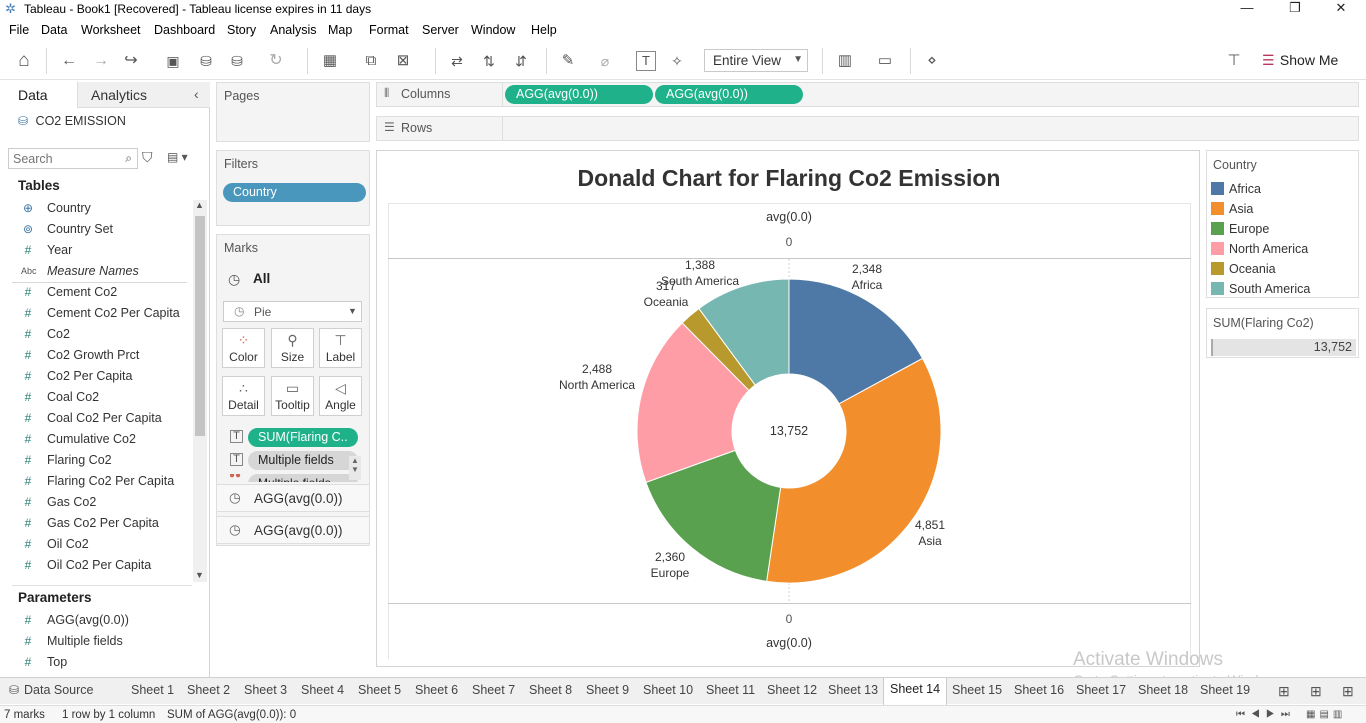 The image size is (1366, 723). Describe the element at coordinates (292, 311) in the screenshot. I see `mark-type-dropdown: ◷ Pie ▼` at that location.